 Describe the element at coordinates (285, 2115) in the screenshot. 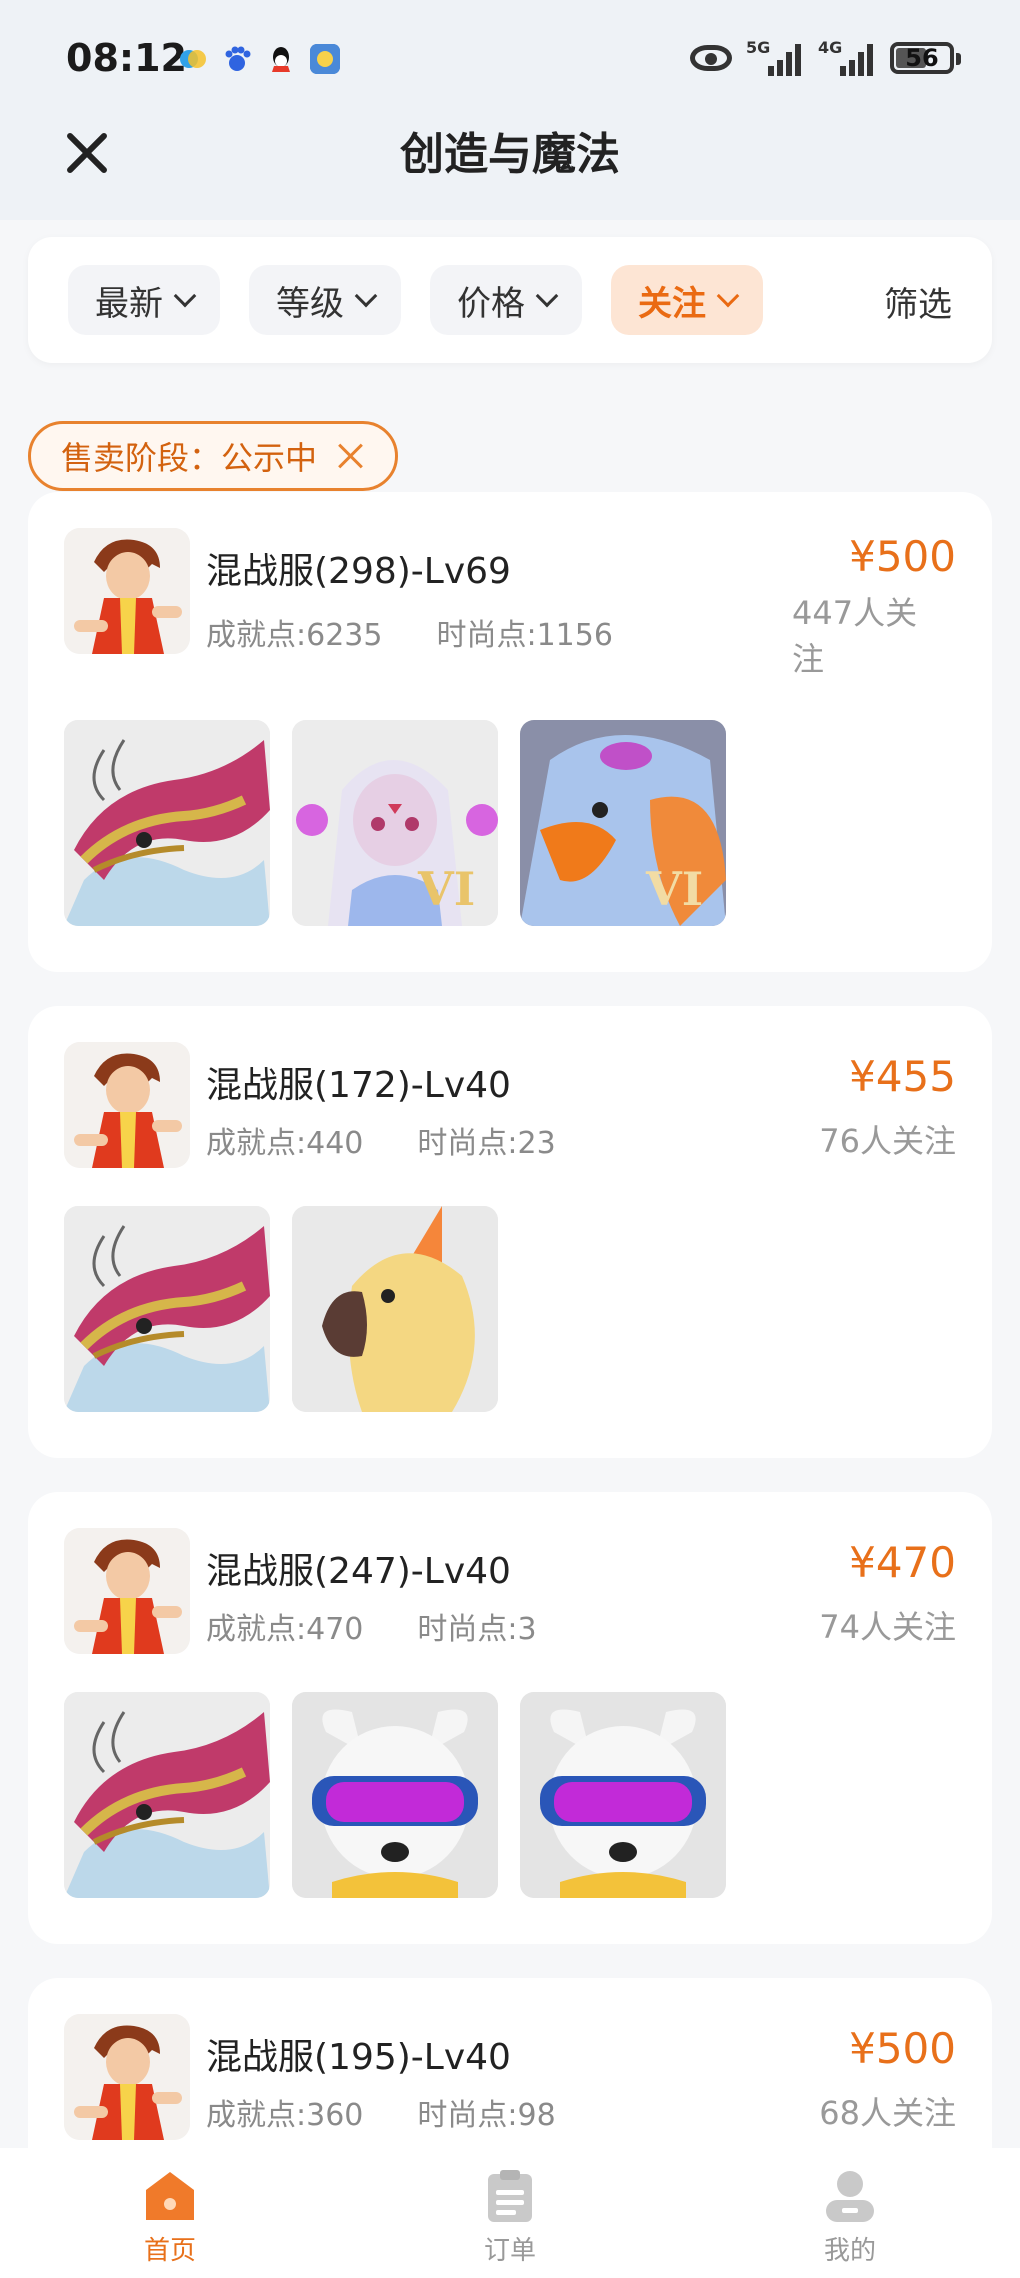

I see `achievement-points: 成就点:360` at that location.